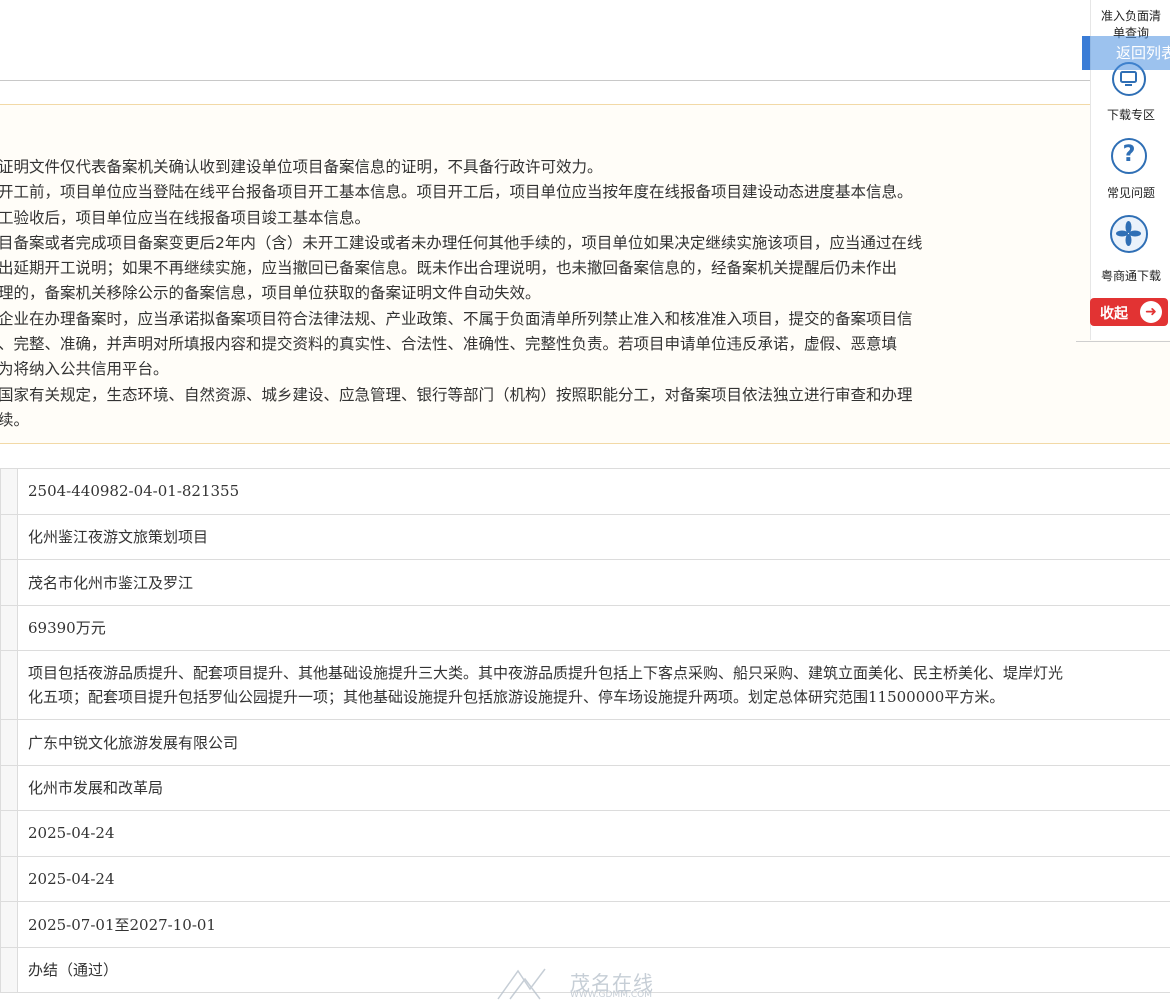 Image resolution: width=1170 pixels, height=1008 pixels. I want to click on collapse-label: 收起, so click(1114, 314).